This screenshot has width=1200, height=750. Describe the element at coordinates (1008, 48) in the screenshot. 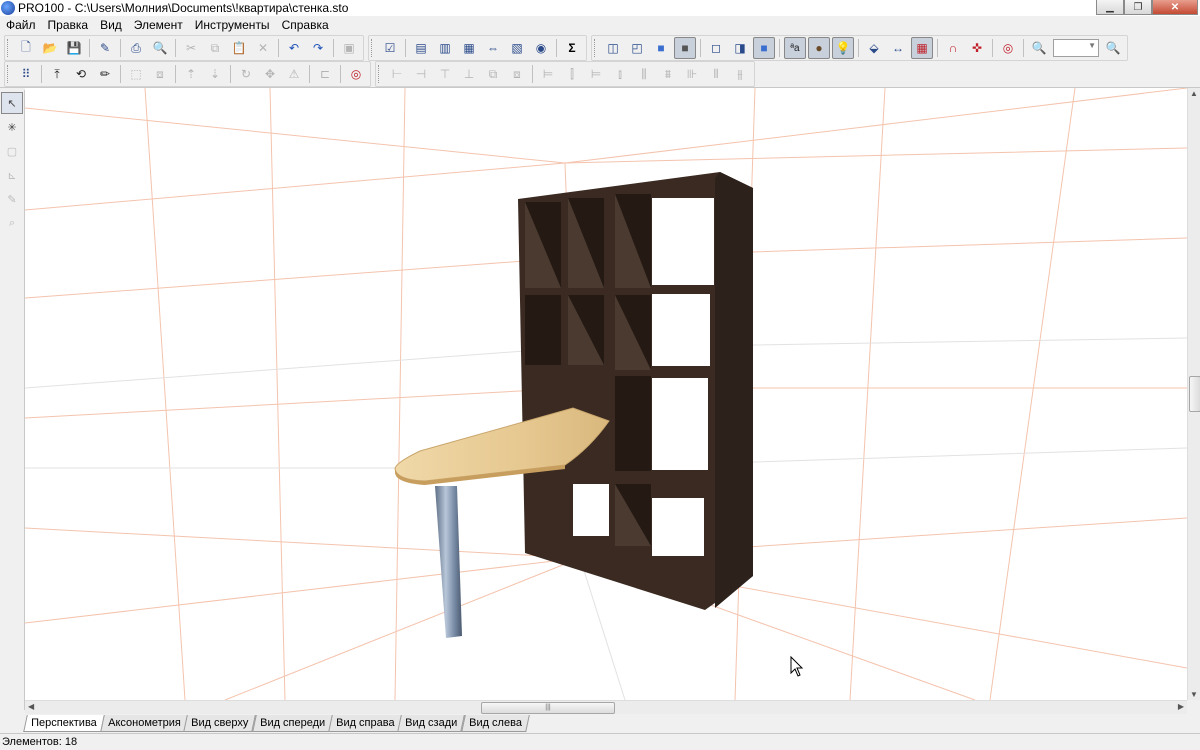

I see `target-icon: ◎` at that location.